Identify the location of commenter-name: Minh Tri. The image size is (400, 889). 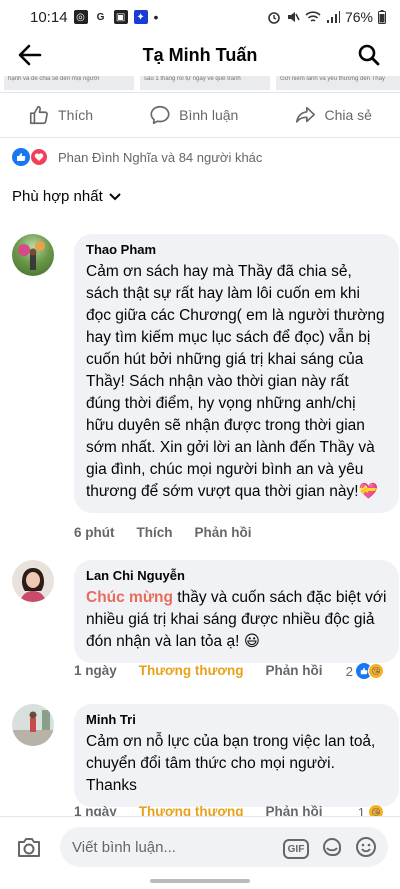
(236, 719).